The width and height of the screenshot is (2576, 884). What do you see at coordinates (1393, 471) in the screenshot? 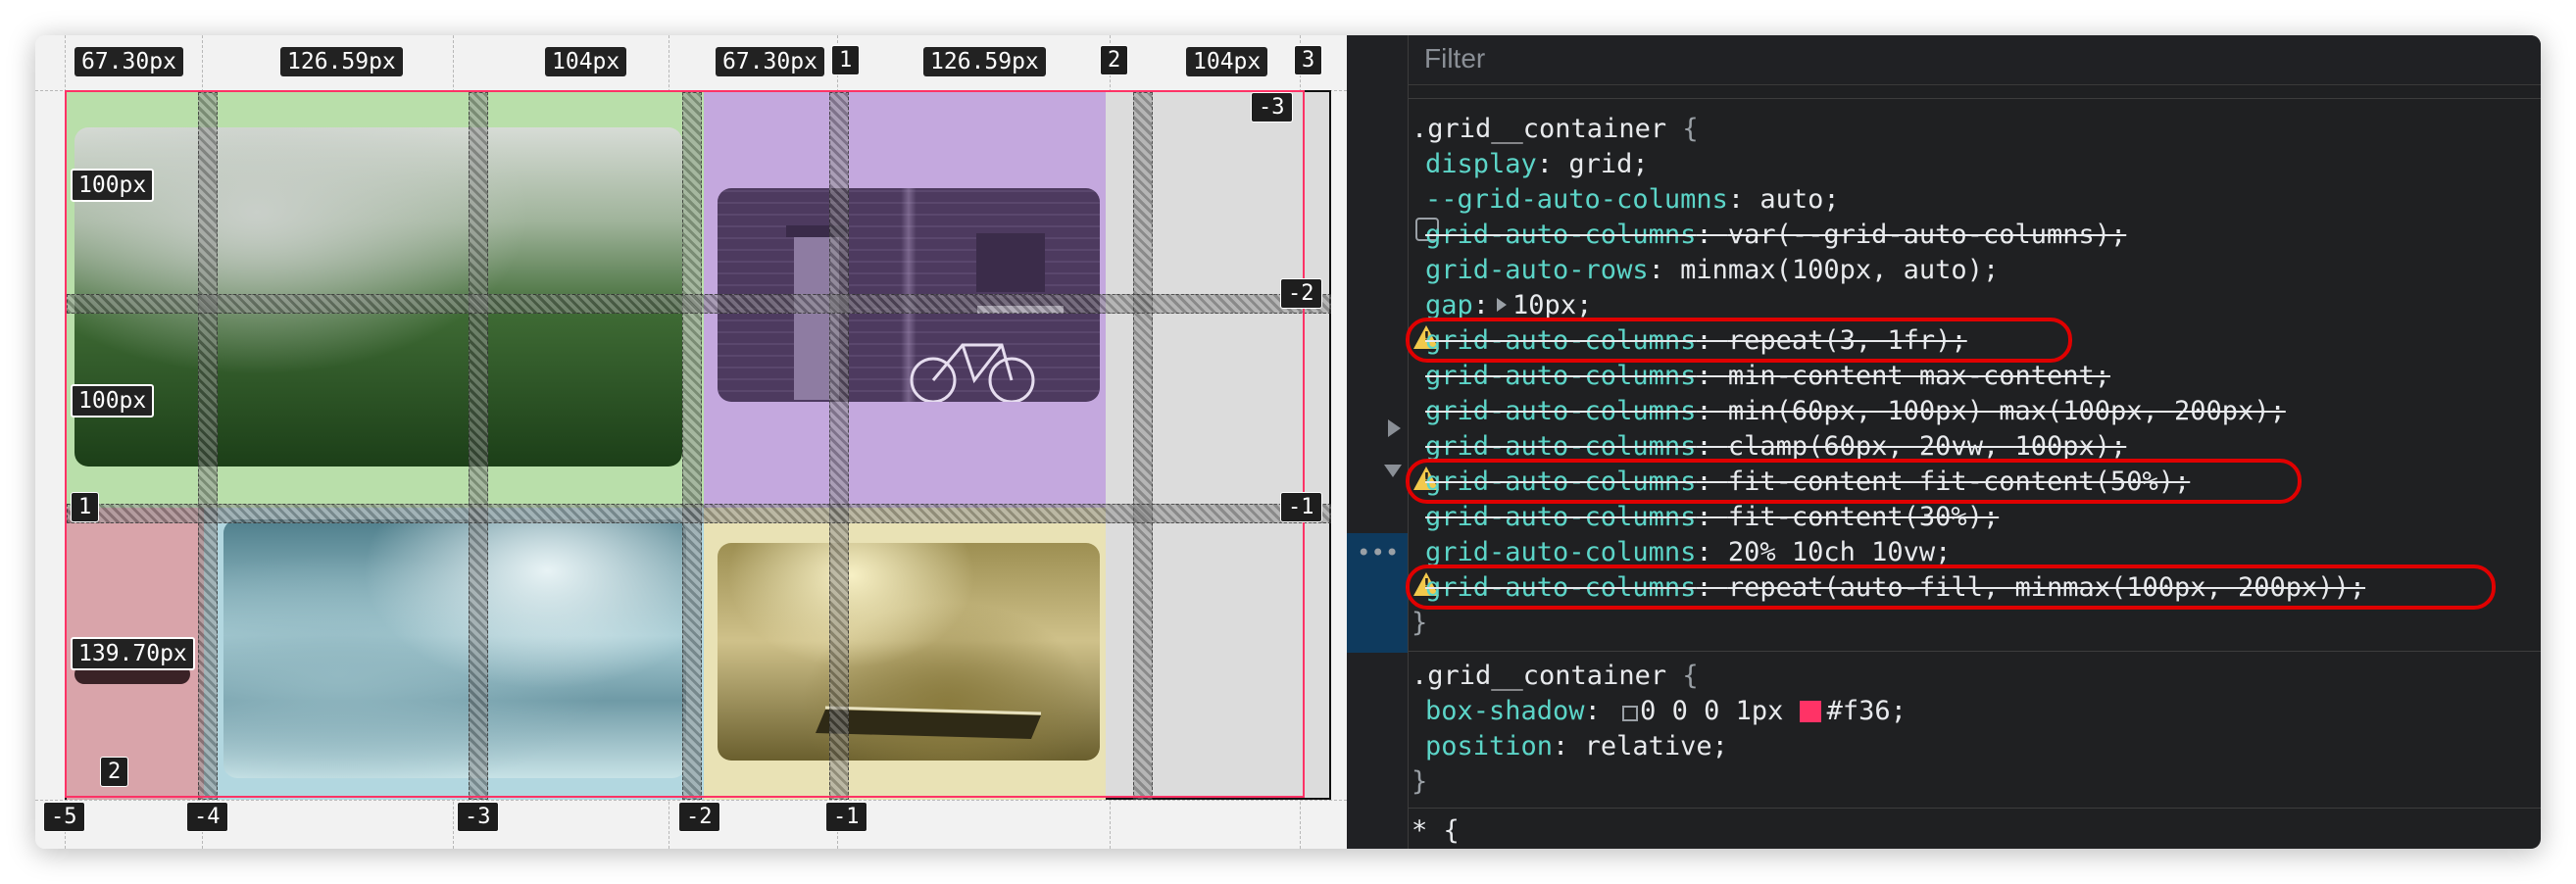
I see `collapse-arrow-icon` at bounding box center [1393, 471].